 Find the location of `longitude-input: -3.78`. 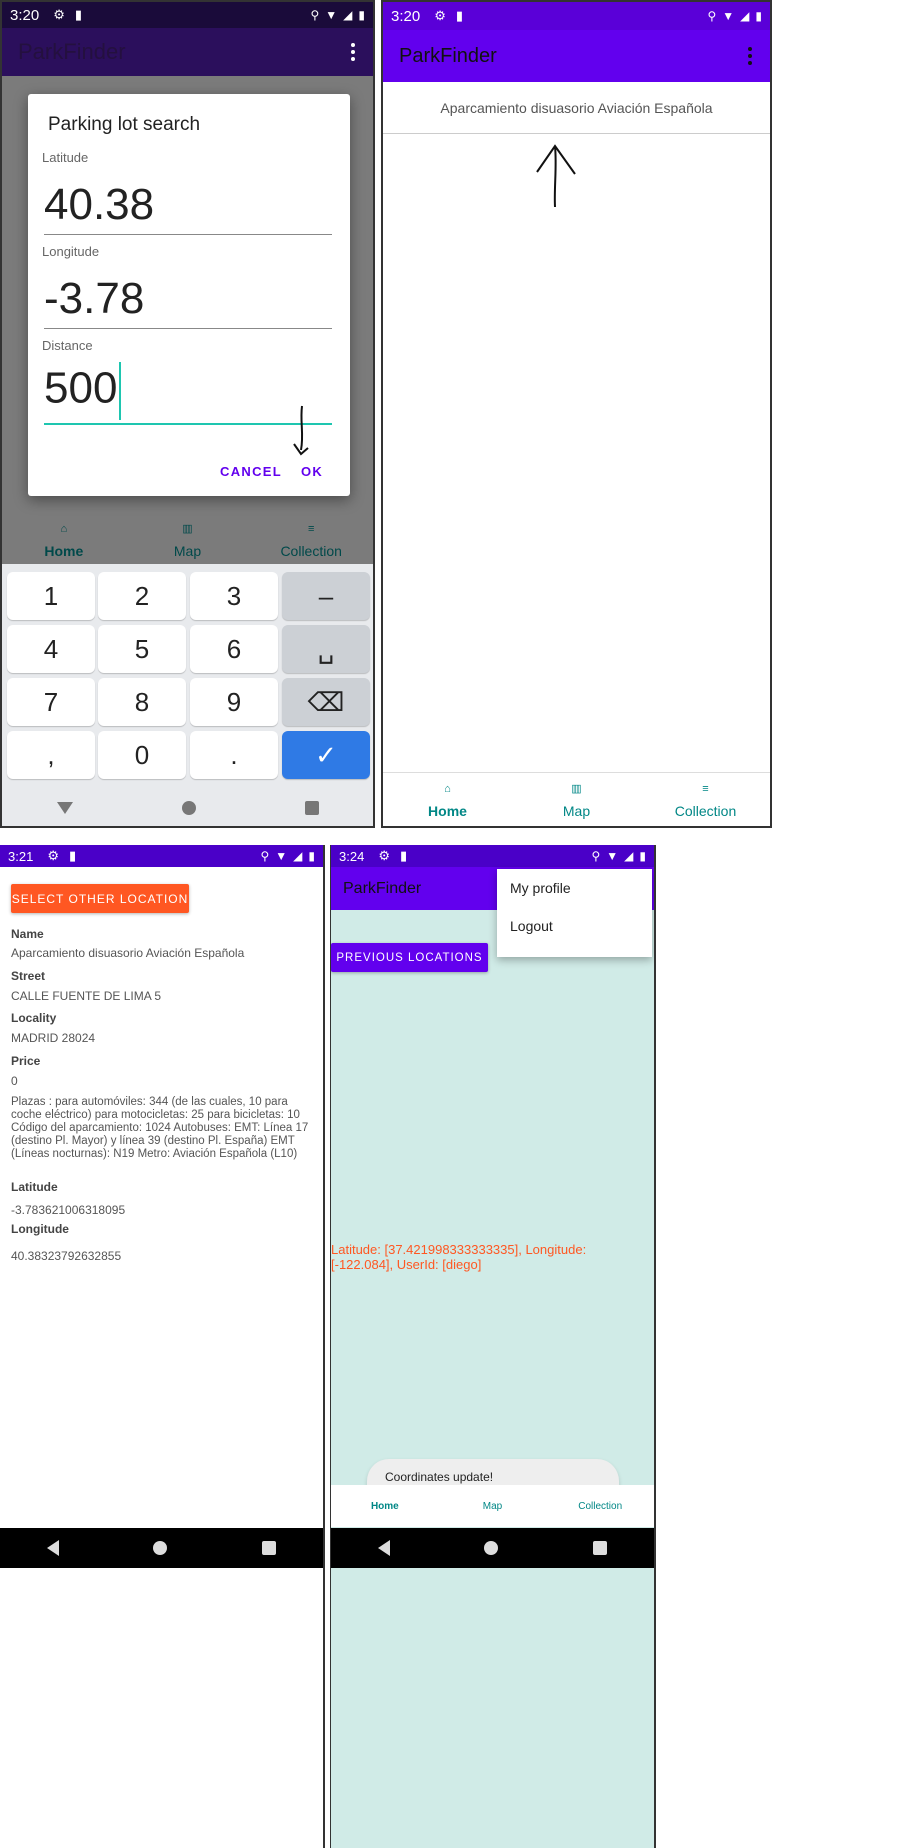

longitude-input: -3.78 is located at coordinates (94, 299).